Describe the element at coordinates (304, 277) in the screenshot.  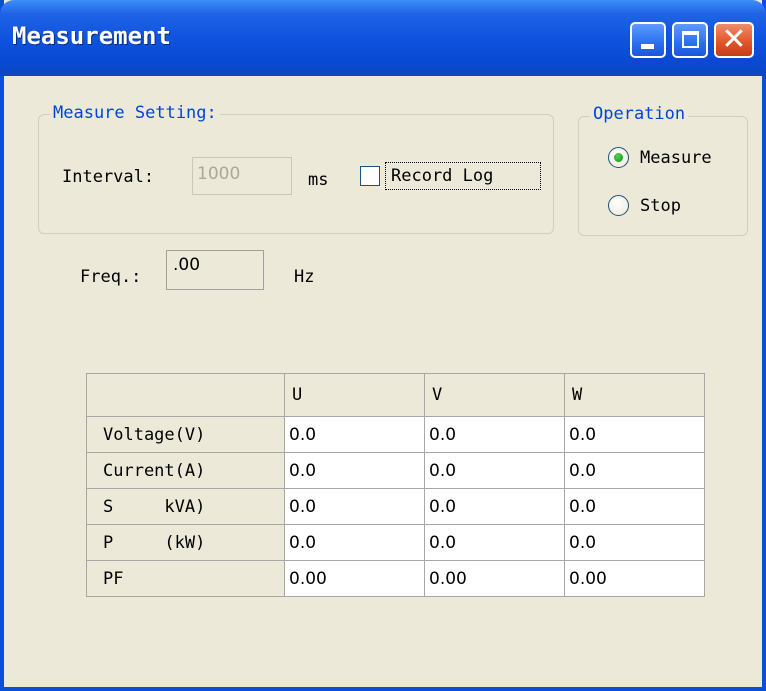
I see `freq-unit: Hz` at that location.